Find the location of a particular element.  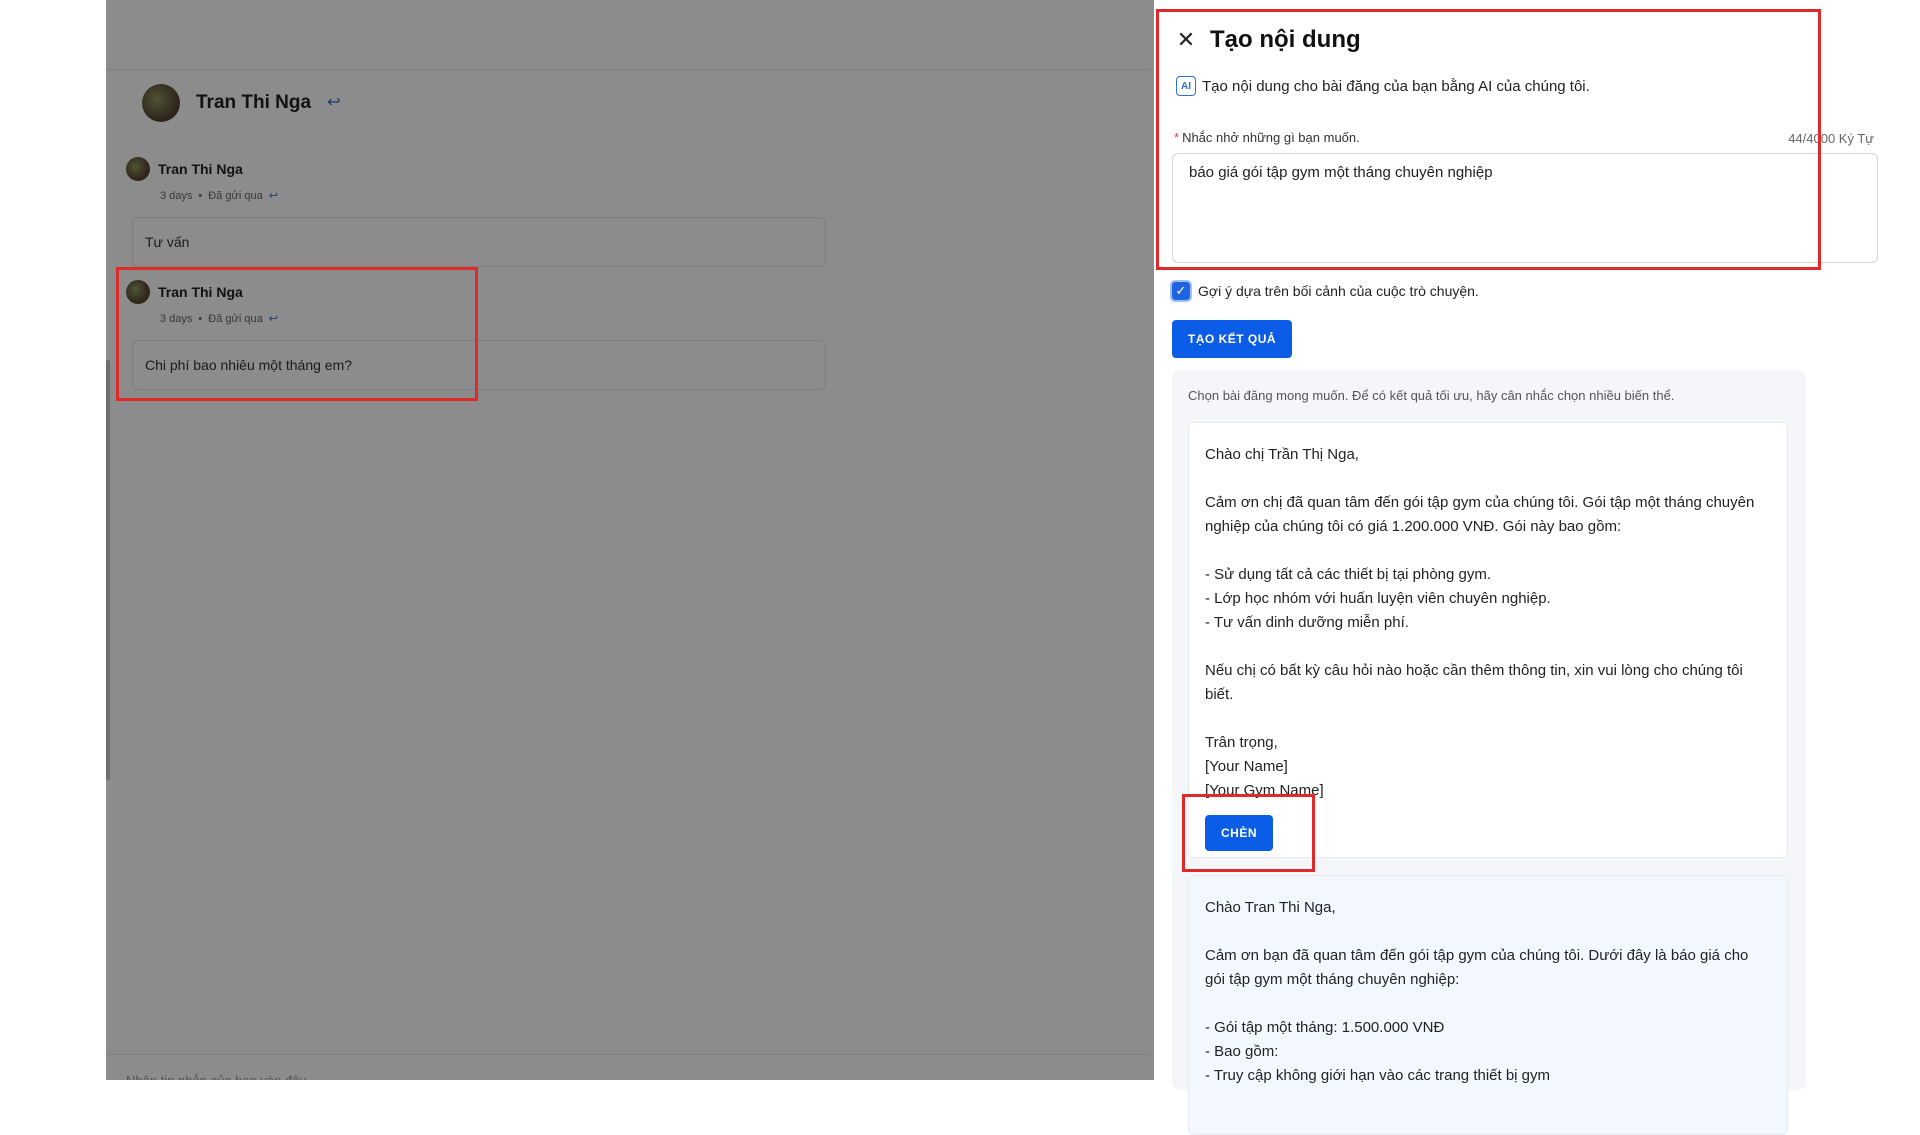

context-checkbox: ✓ is located at coordinates (1181, 291).